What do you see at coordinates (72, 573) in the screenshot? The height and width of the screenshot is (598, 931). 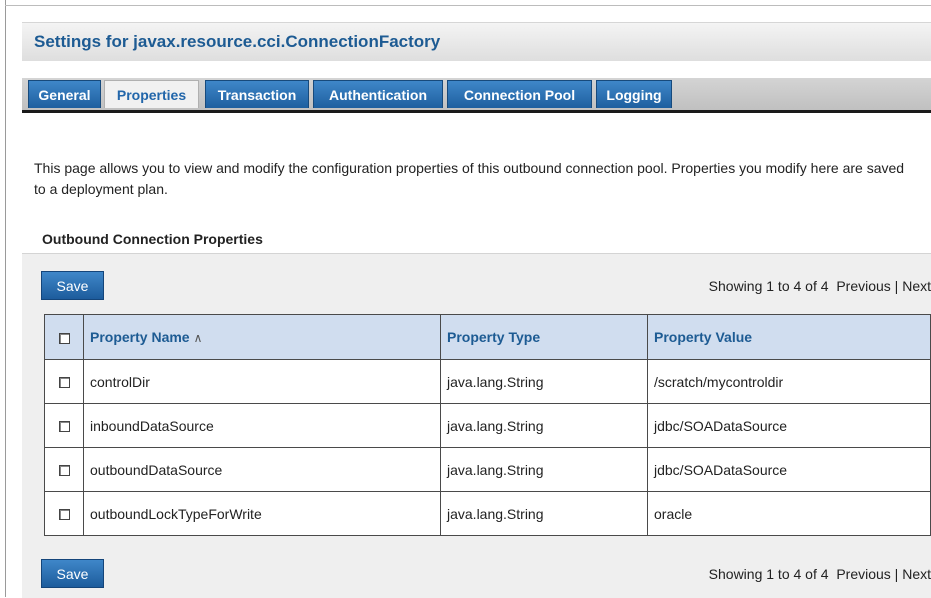 I see `save-button-bottom: Save` at bounding box center [72, 573].